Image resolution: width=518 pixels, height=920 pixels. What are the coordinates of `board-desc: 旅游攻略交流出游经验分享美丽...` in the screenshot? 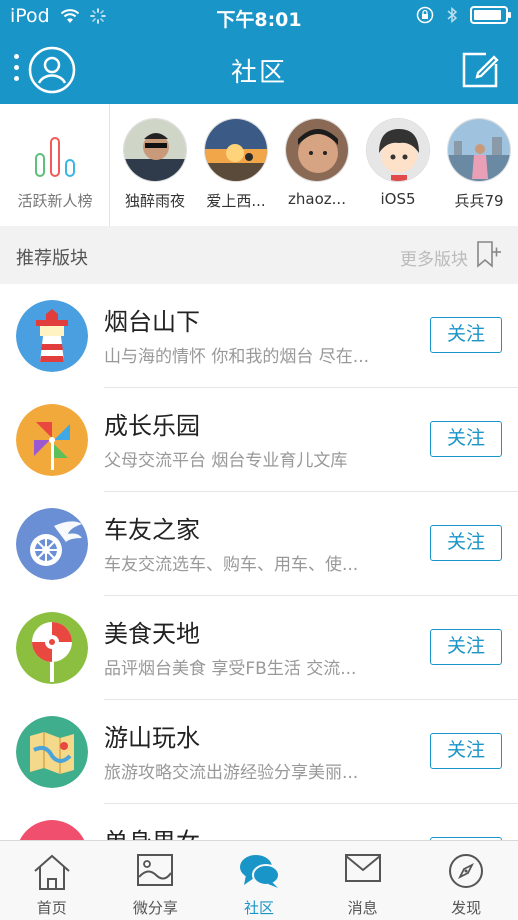 It's located at (231, 773).